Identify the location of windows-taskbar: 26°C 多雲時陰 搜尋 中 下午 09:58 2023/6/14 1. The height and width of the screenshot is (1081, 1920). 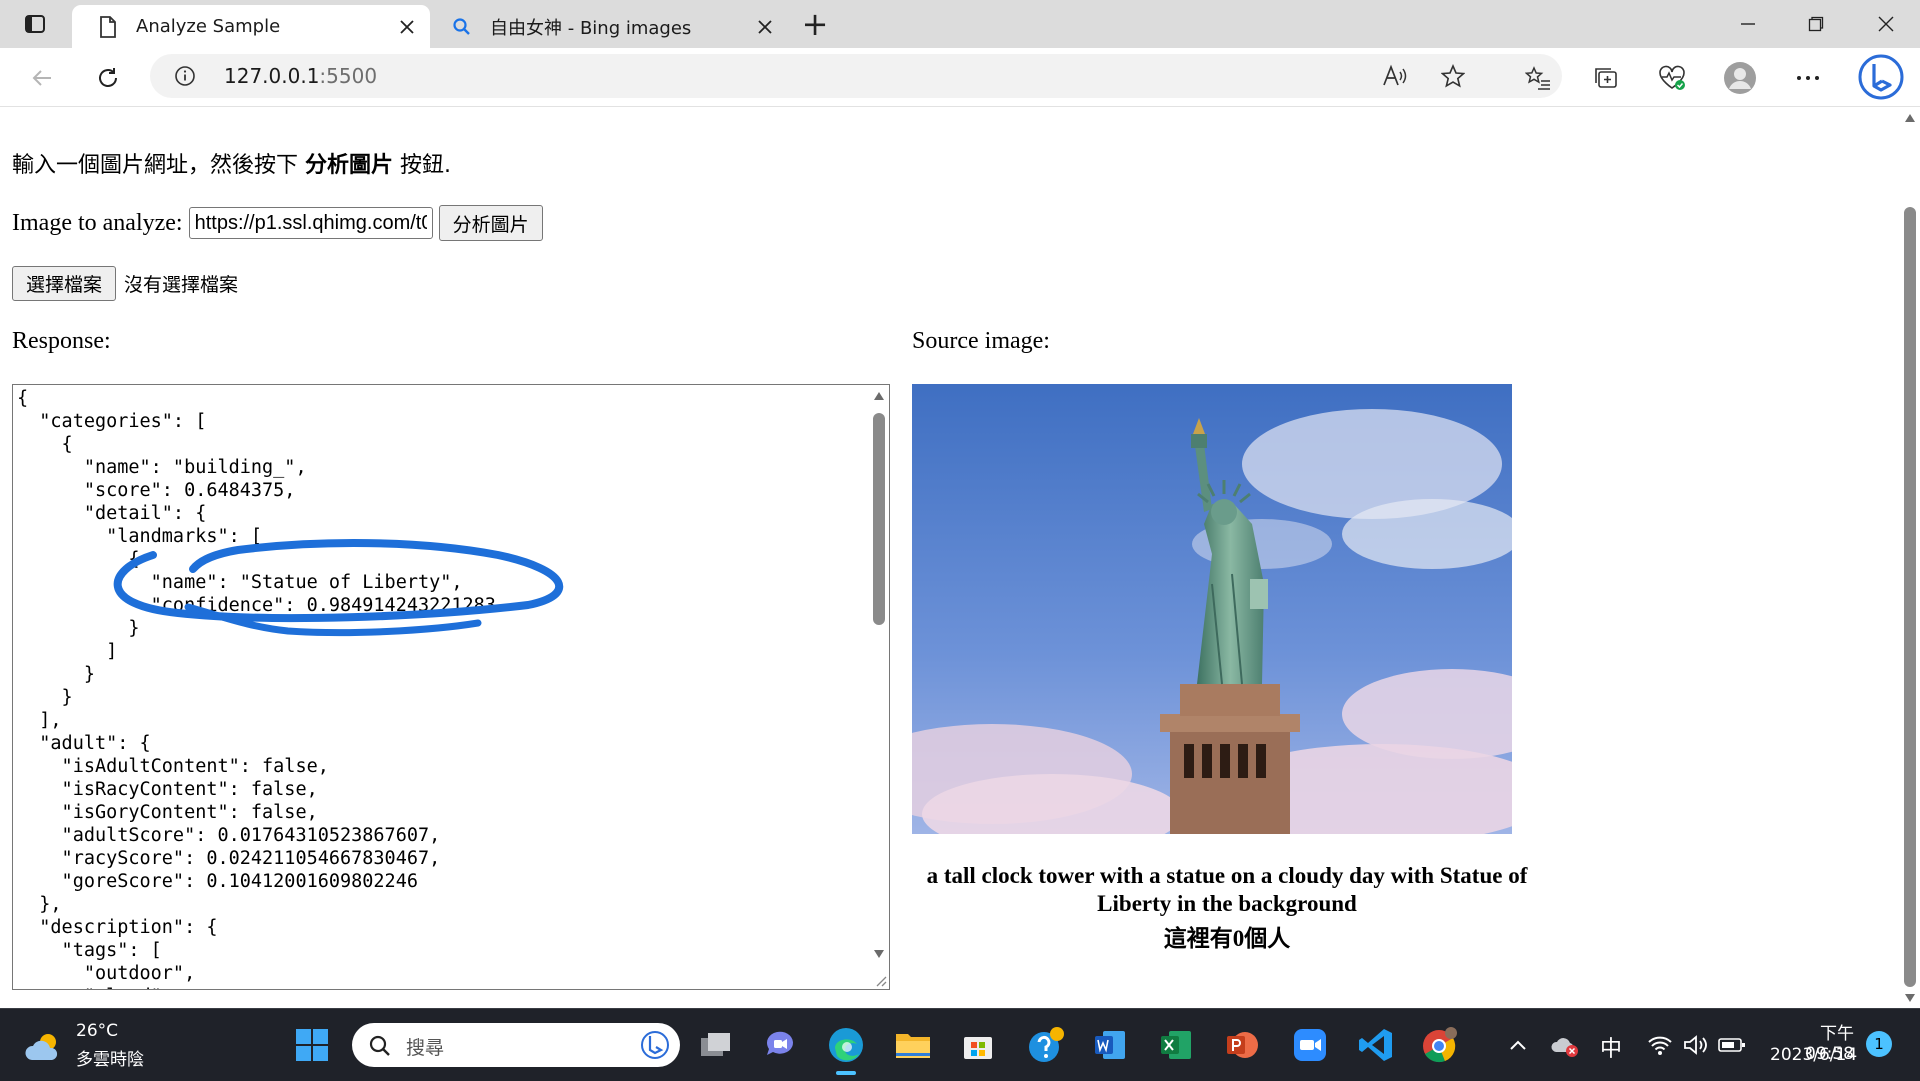
(960, 1044).